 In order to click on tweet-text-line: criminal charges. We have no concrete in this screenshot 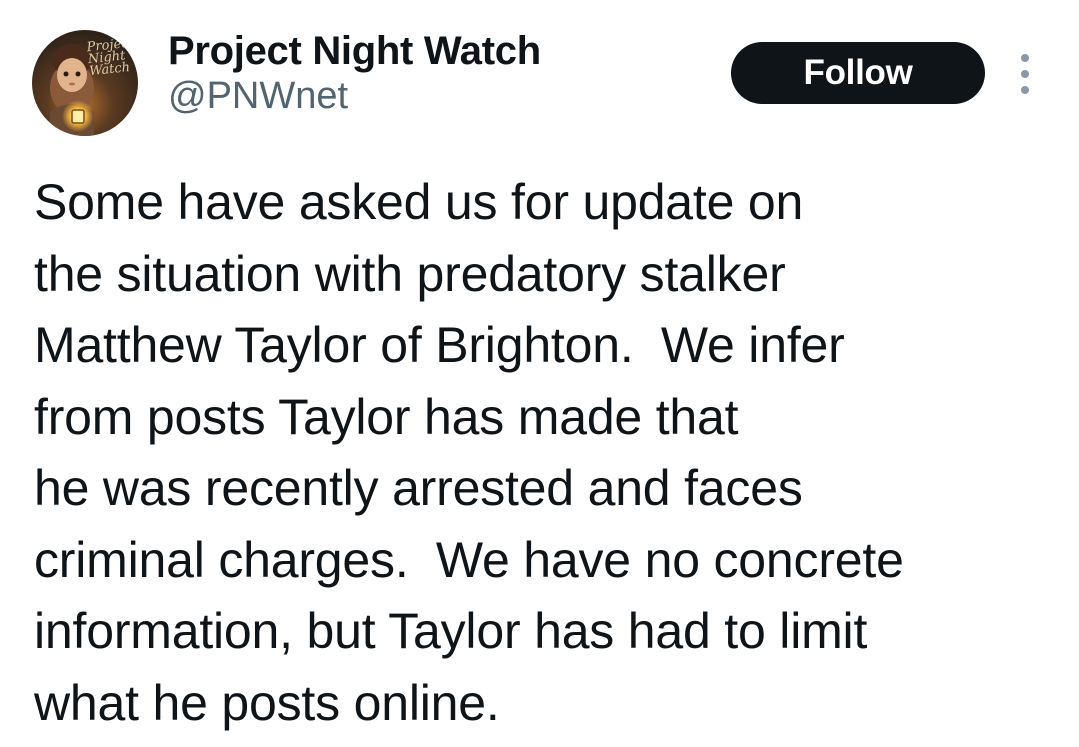, I will do `click(469, 559)`.